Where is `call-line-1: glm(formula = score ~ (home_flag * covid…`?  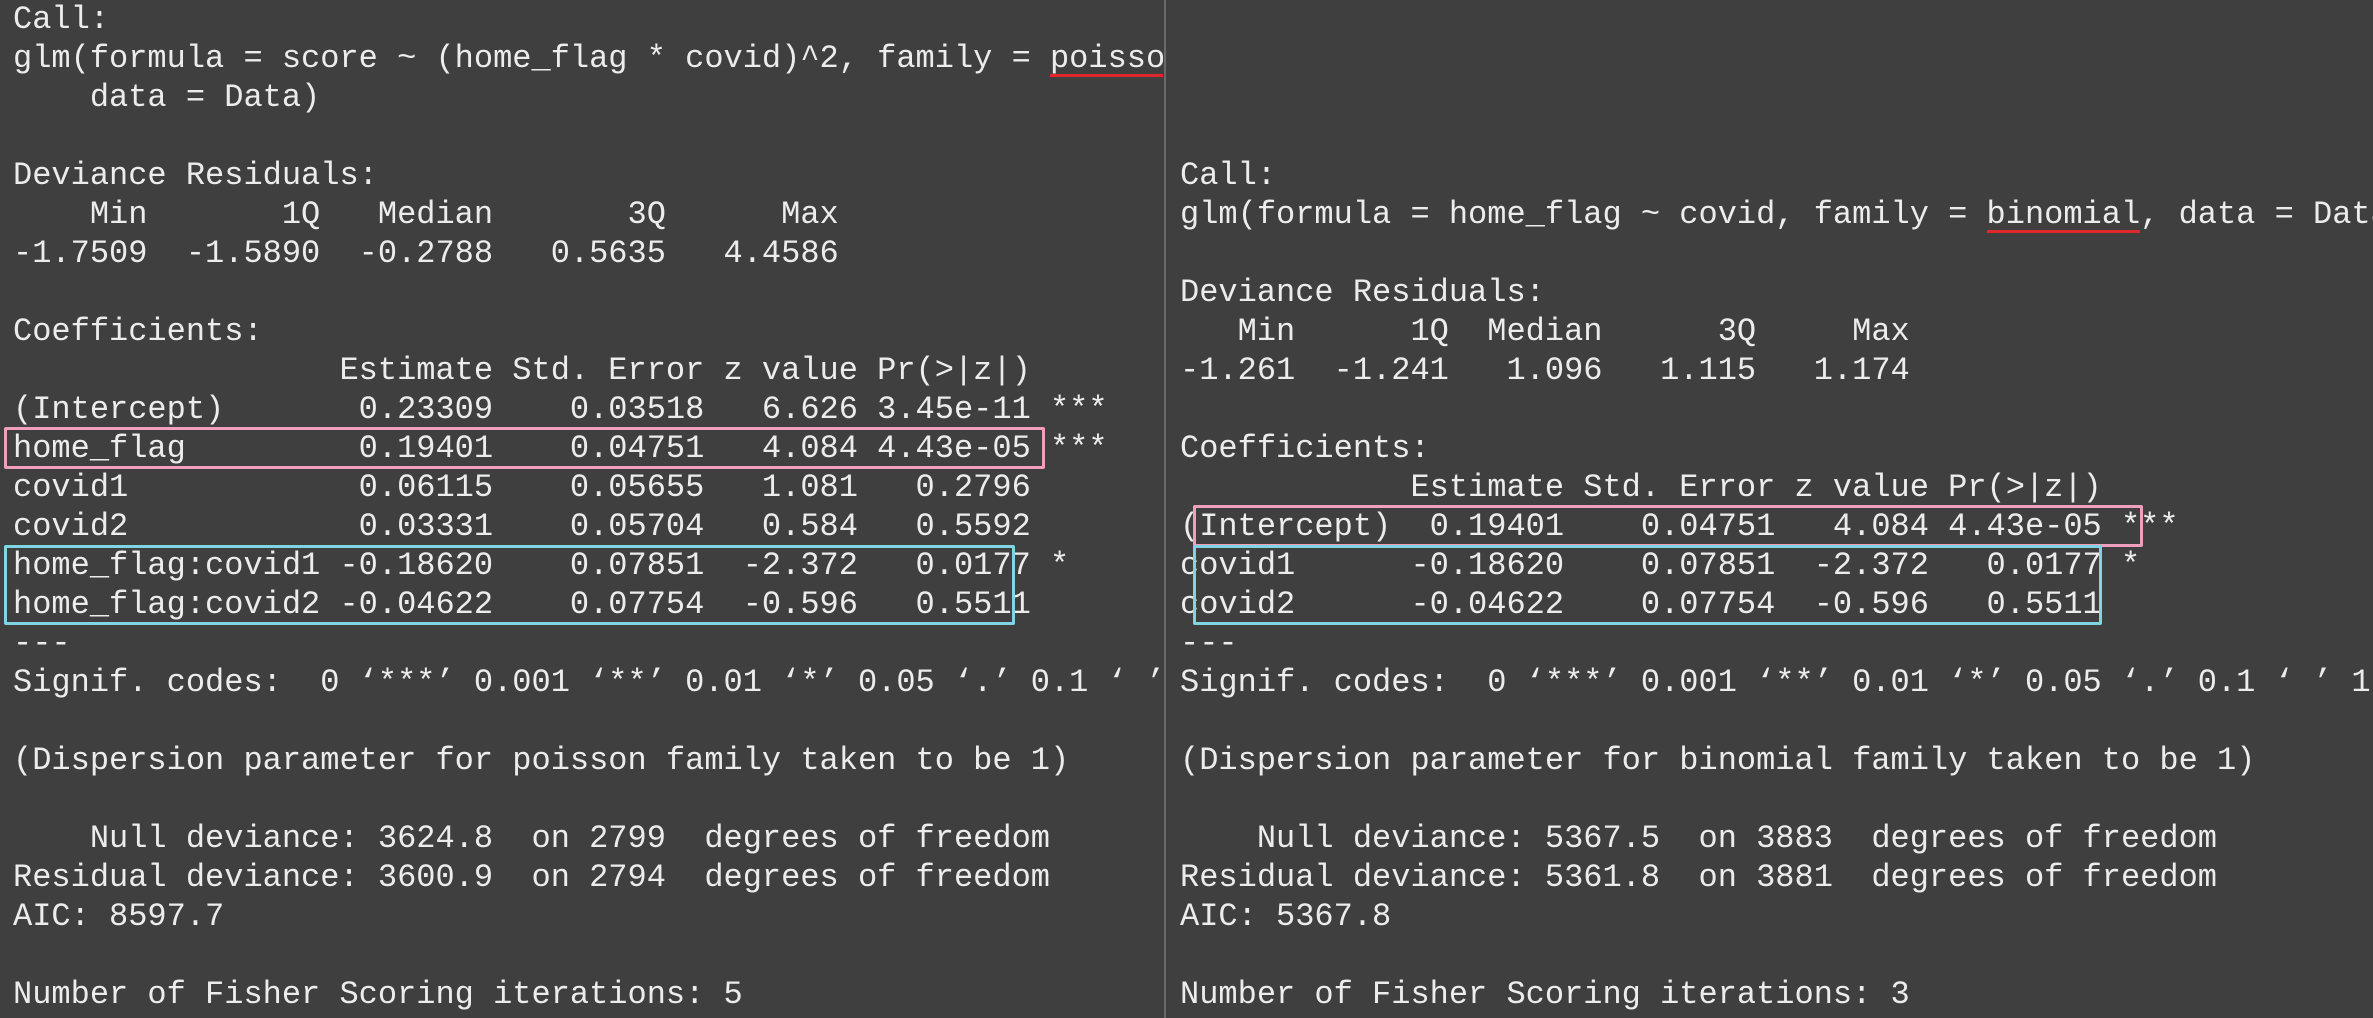 call-line-1: glm(formula = score ~ (home_flag * covid… is located at coordinates (588, 58).